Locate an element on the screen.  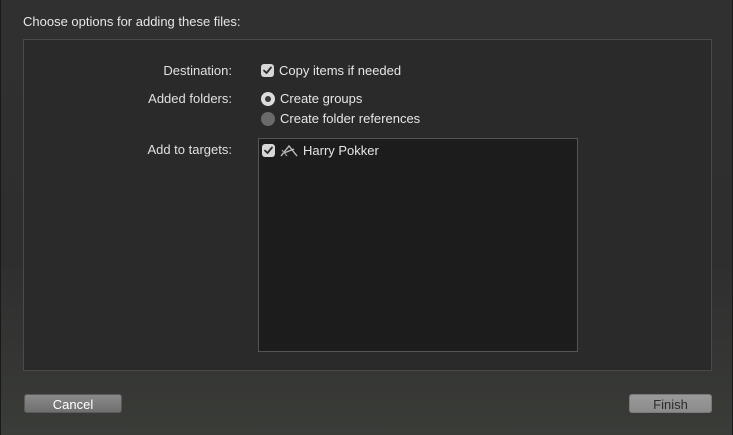
add-to-targets-label: Add to targets: is located at coordinates (189, 149).